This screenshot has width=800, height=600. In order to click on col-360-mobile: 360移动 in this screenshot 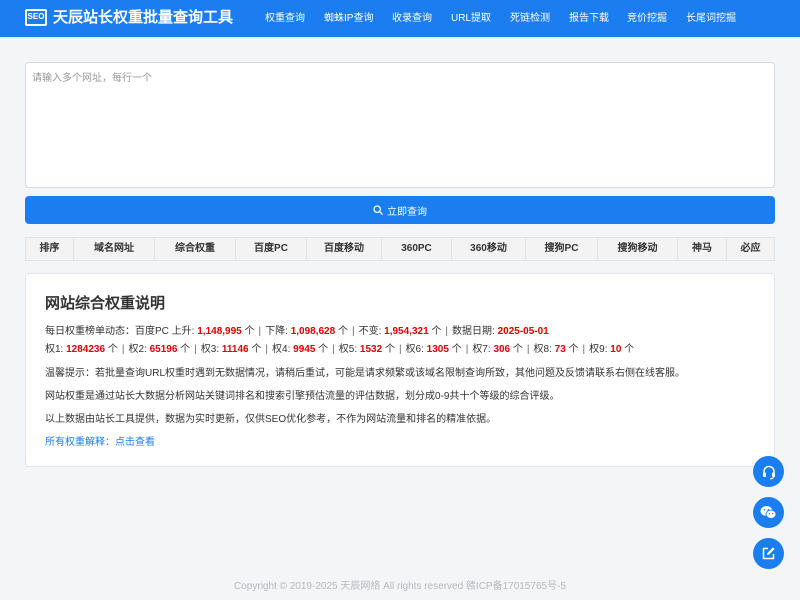, I will do `click(489, 249)`.